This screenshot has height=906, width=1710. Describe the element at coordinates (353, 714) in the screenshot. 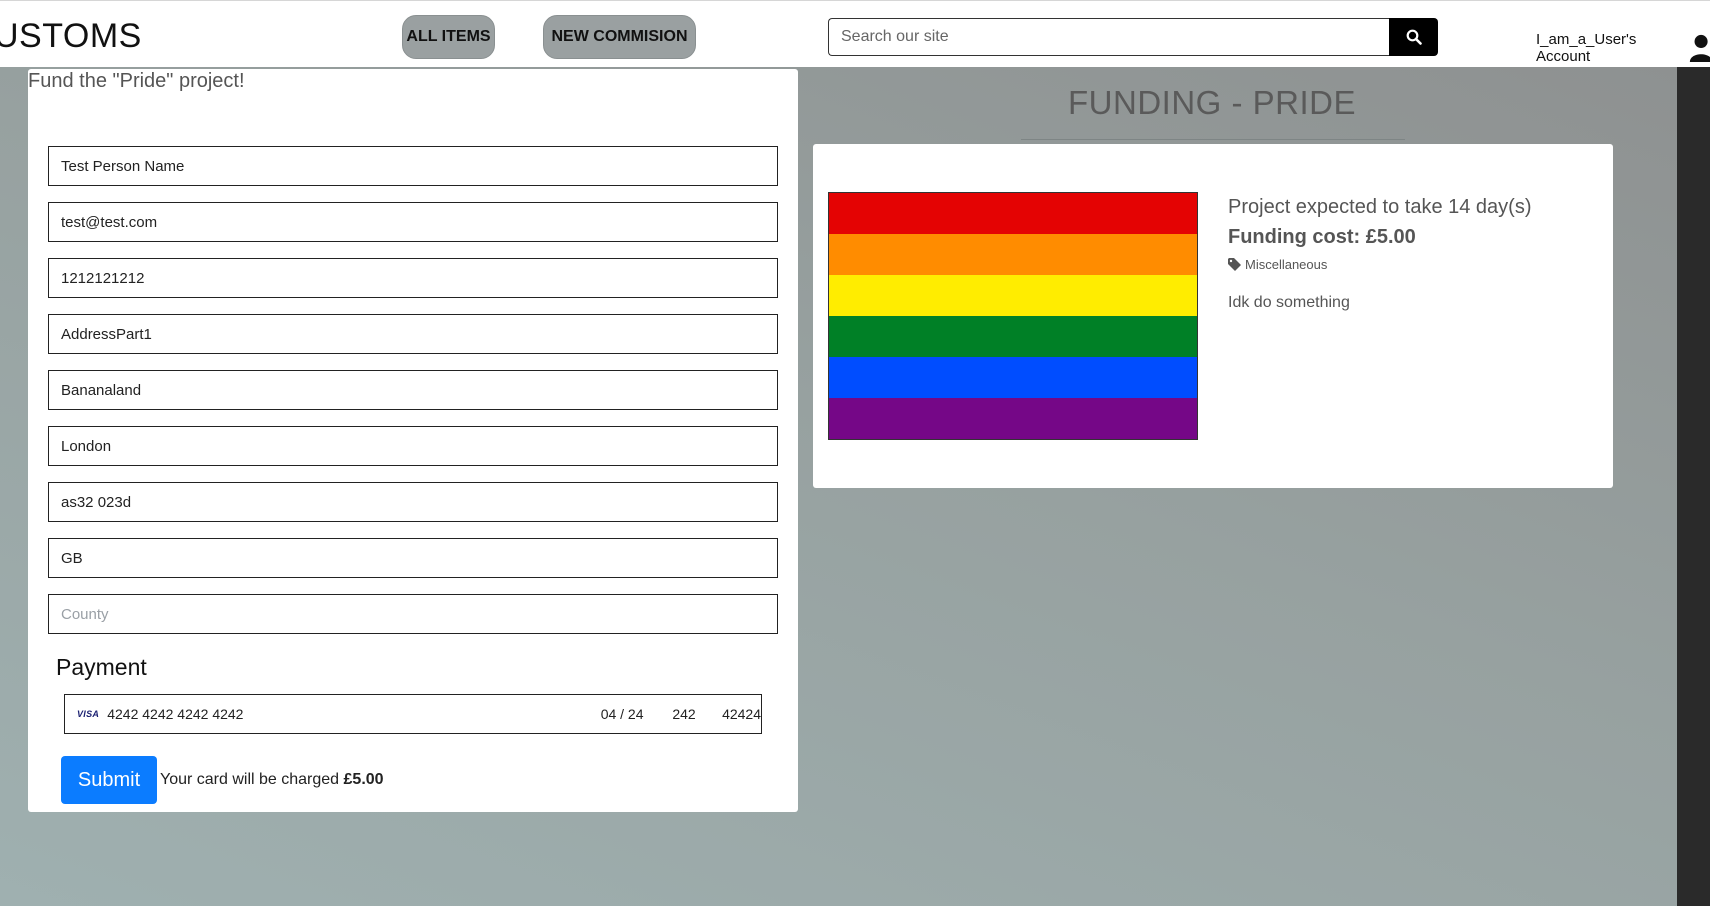

I see `card-number: 4242 4242 4242 4242` at that location.